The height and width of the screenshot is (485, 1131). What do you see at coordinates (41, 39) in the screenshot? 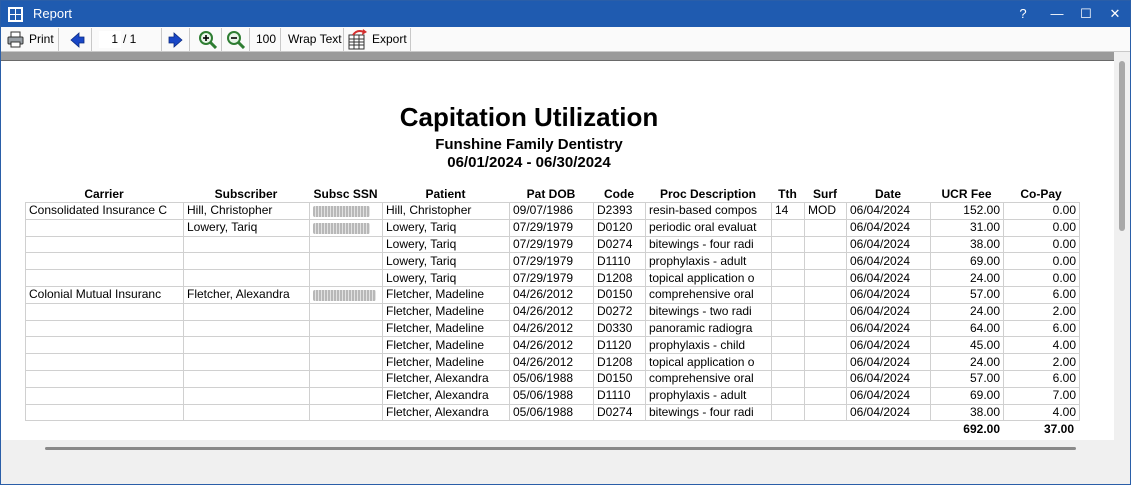
I see `print-label: Print` at bounding box center [41, 39].